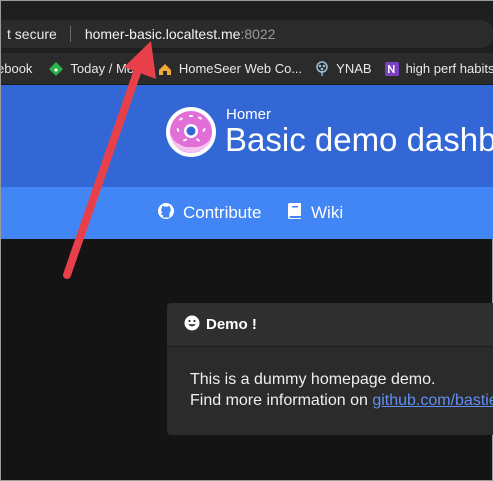 Image resolution: width=493 pixels, height=481 pixels. What do you see at coordinates (313, 379) in the screenshot?
I see `card-text-line-1: This is a dummy homepage demo.` at bounding box center [313, 379].